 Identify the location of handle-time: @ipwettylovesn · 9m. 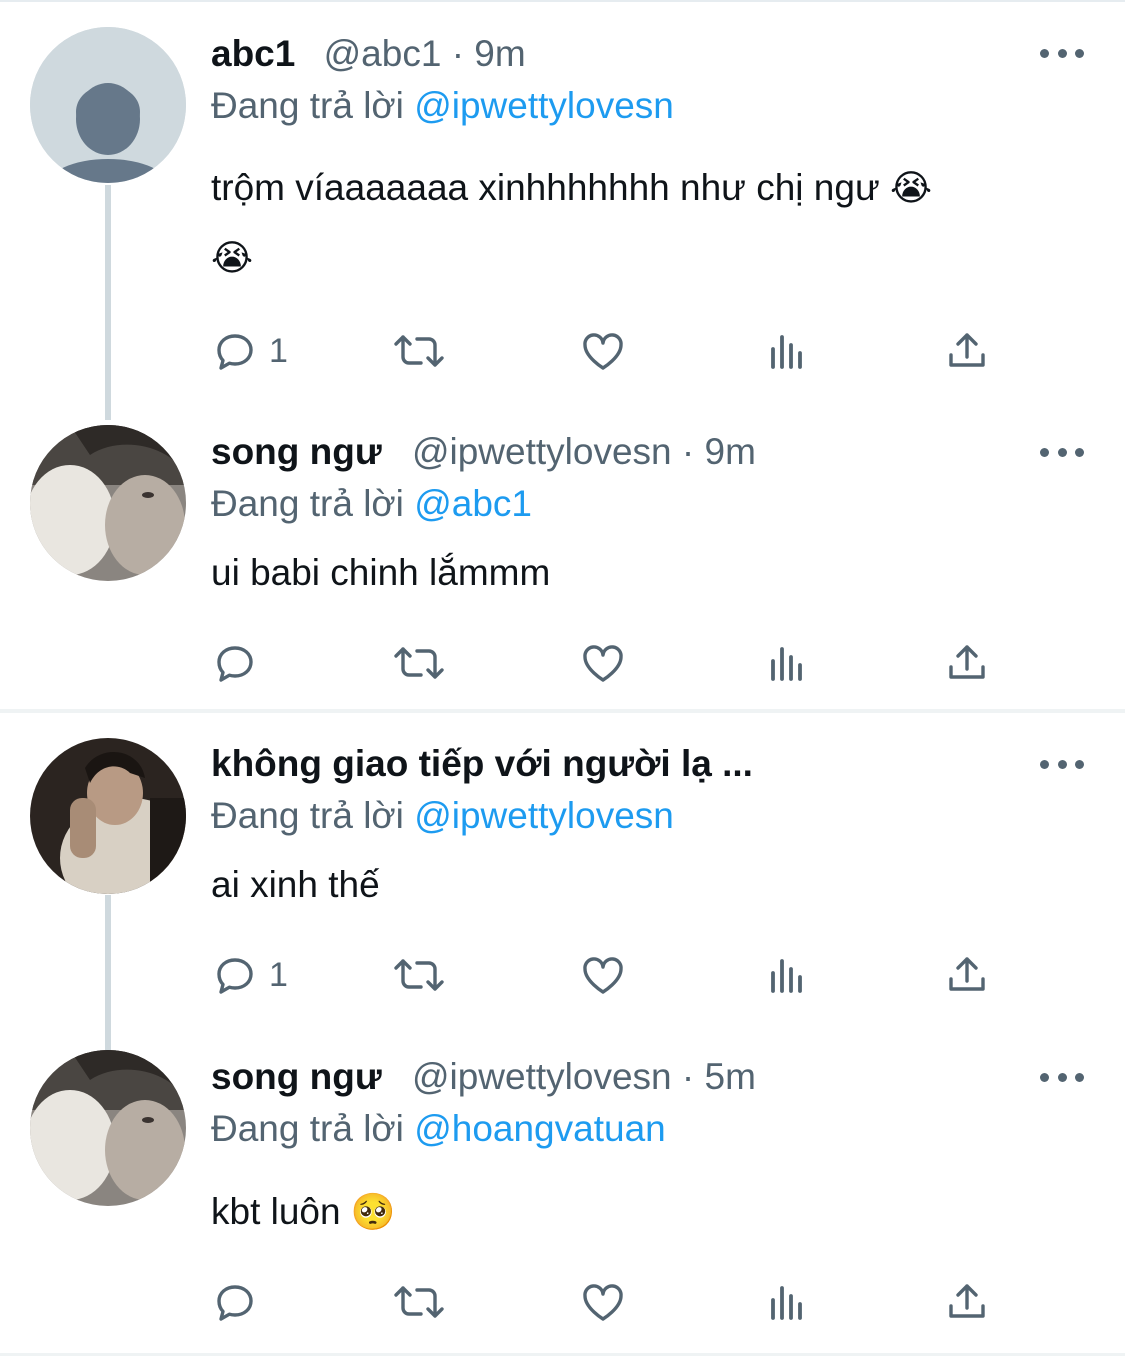
(583, 451).